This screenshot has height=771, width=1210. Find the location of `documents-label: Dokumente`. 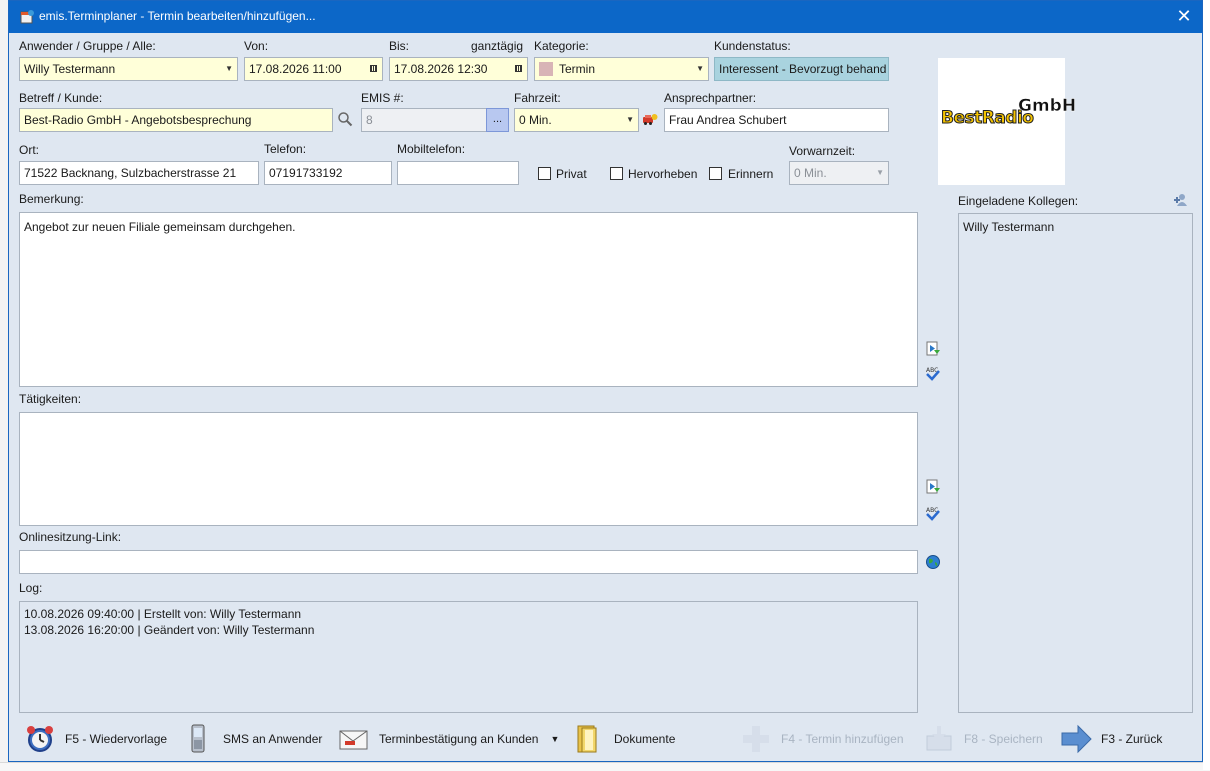

documents-label: Dokumente is located at coordinates (645, 739).